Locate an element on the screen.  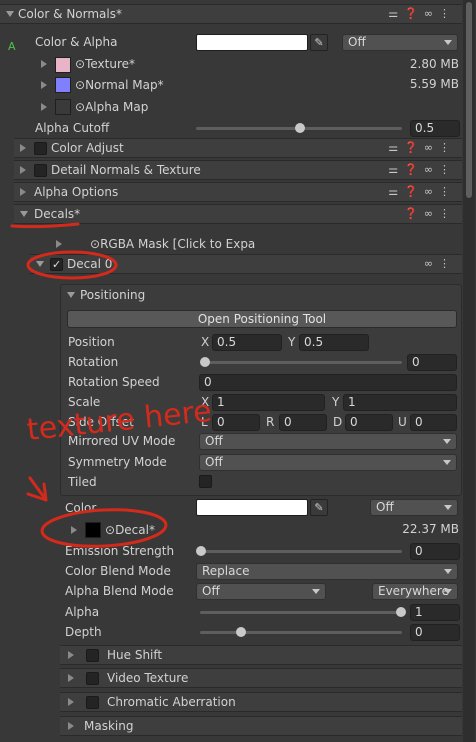
emission-strength-slider is located at coordinates (301, 551).